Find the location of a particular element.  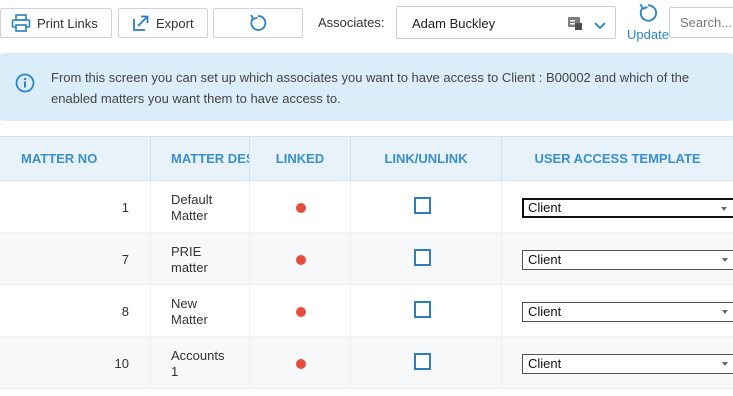

associates-select: Adam Buckley is located at coordinates (506, 22).